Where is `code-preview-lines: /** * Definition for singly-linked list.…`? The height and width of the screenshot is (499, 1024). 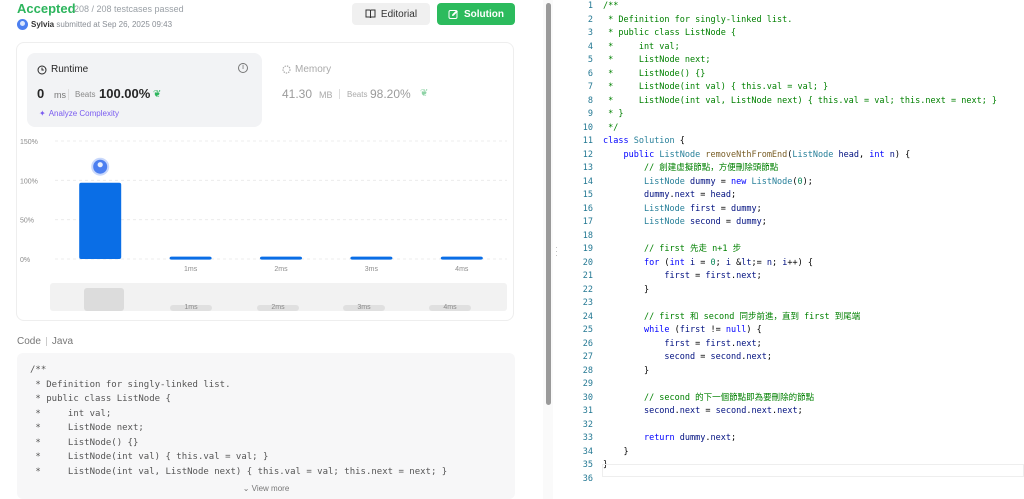
code-preview-lines: /** * Definition for singly-linked list.… is located at coordinates (238, 421).